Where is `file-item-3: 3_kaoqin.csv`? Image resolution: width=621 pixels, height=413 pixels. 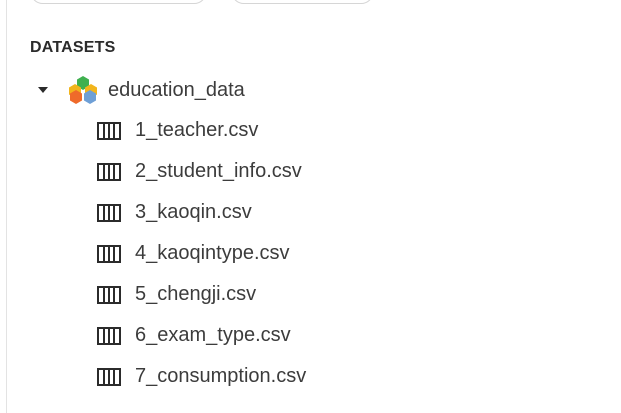 file-item-3: 3_kaoqin.csv is located at coordinates (201, 212).